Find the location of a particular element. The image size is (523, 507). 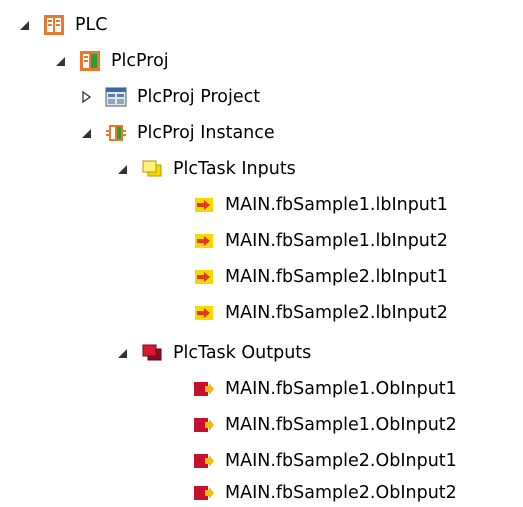

tree-leaf-output: MAIN.fbSample1.ObInput1 is located at coordinates (325, 389).